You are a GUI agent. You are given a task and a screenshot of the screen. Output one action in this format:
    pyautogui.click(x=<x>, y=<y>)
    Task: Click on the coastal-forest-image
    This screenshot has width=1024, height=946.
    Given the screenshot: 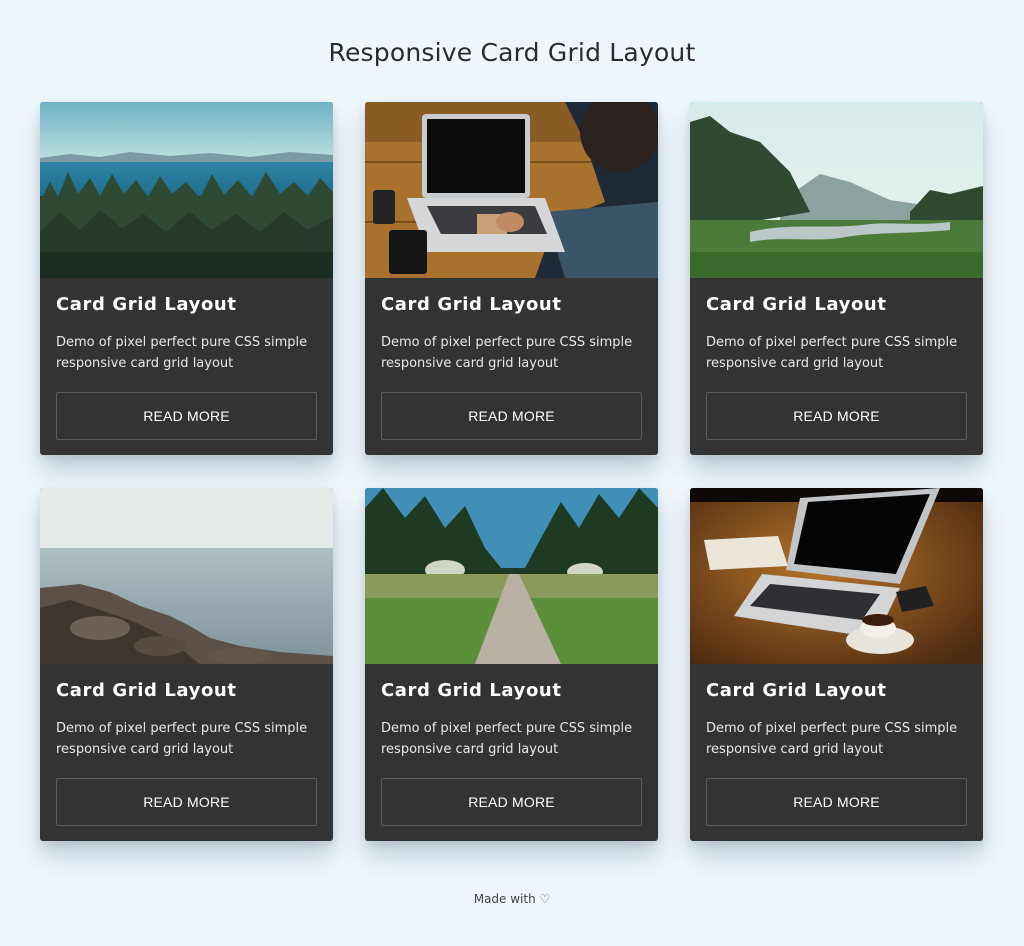 What is the action you would take?
    pyautogui.click(x=186, y=190)
    